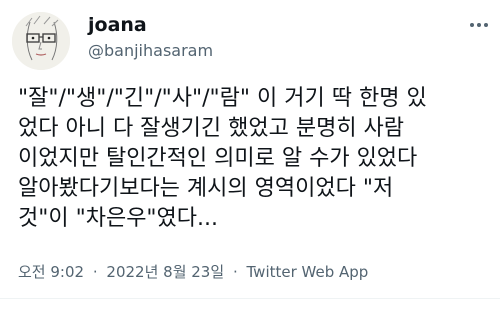  Describe the element at coordinates (206, 188) in the screenshot. I see `tweet-text-line: 알아봤다기보다는 계시의 영역이었다 "저` at that location.